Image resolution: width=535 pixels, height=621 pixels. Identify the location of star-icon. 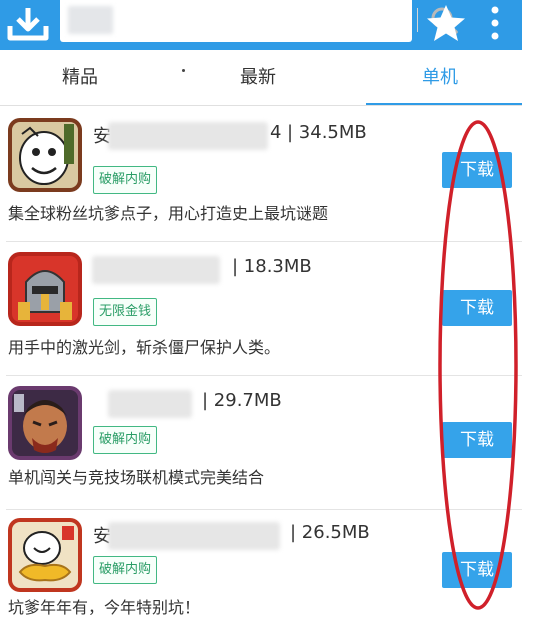
(446, 23).